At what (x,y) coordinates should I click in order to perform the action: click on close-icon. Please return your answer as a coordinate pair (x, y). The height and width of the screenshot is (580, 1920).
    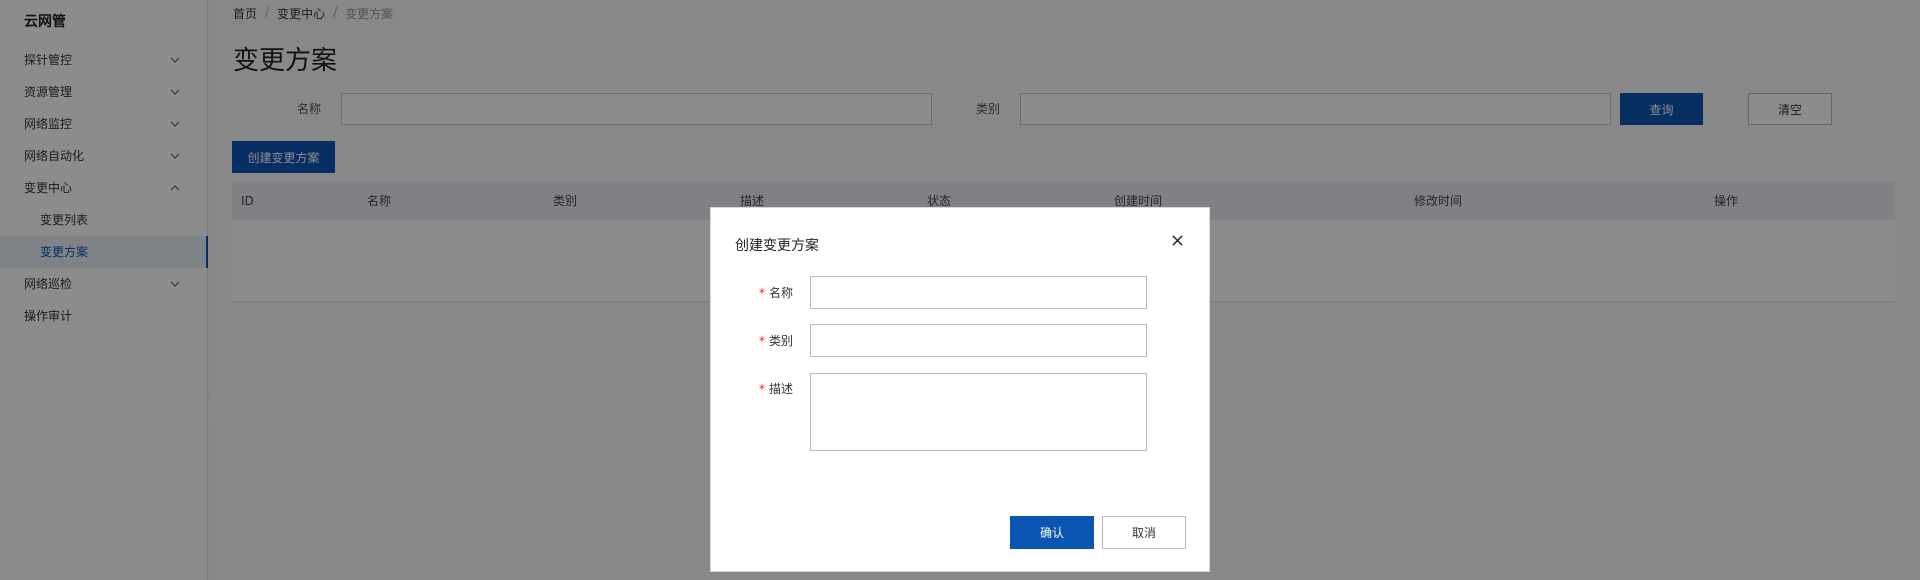
    Looking at the image, I should click on (1177, 240).